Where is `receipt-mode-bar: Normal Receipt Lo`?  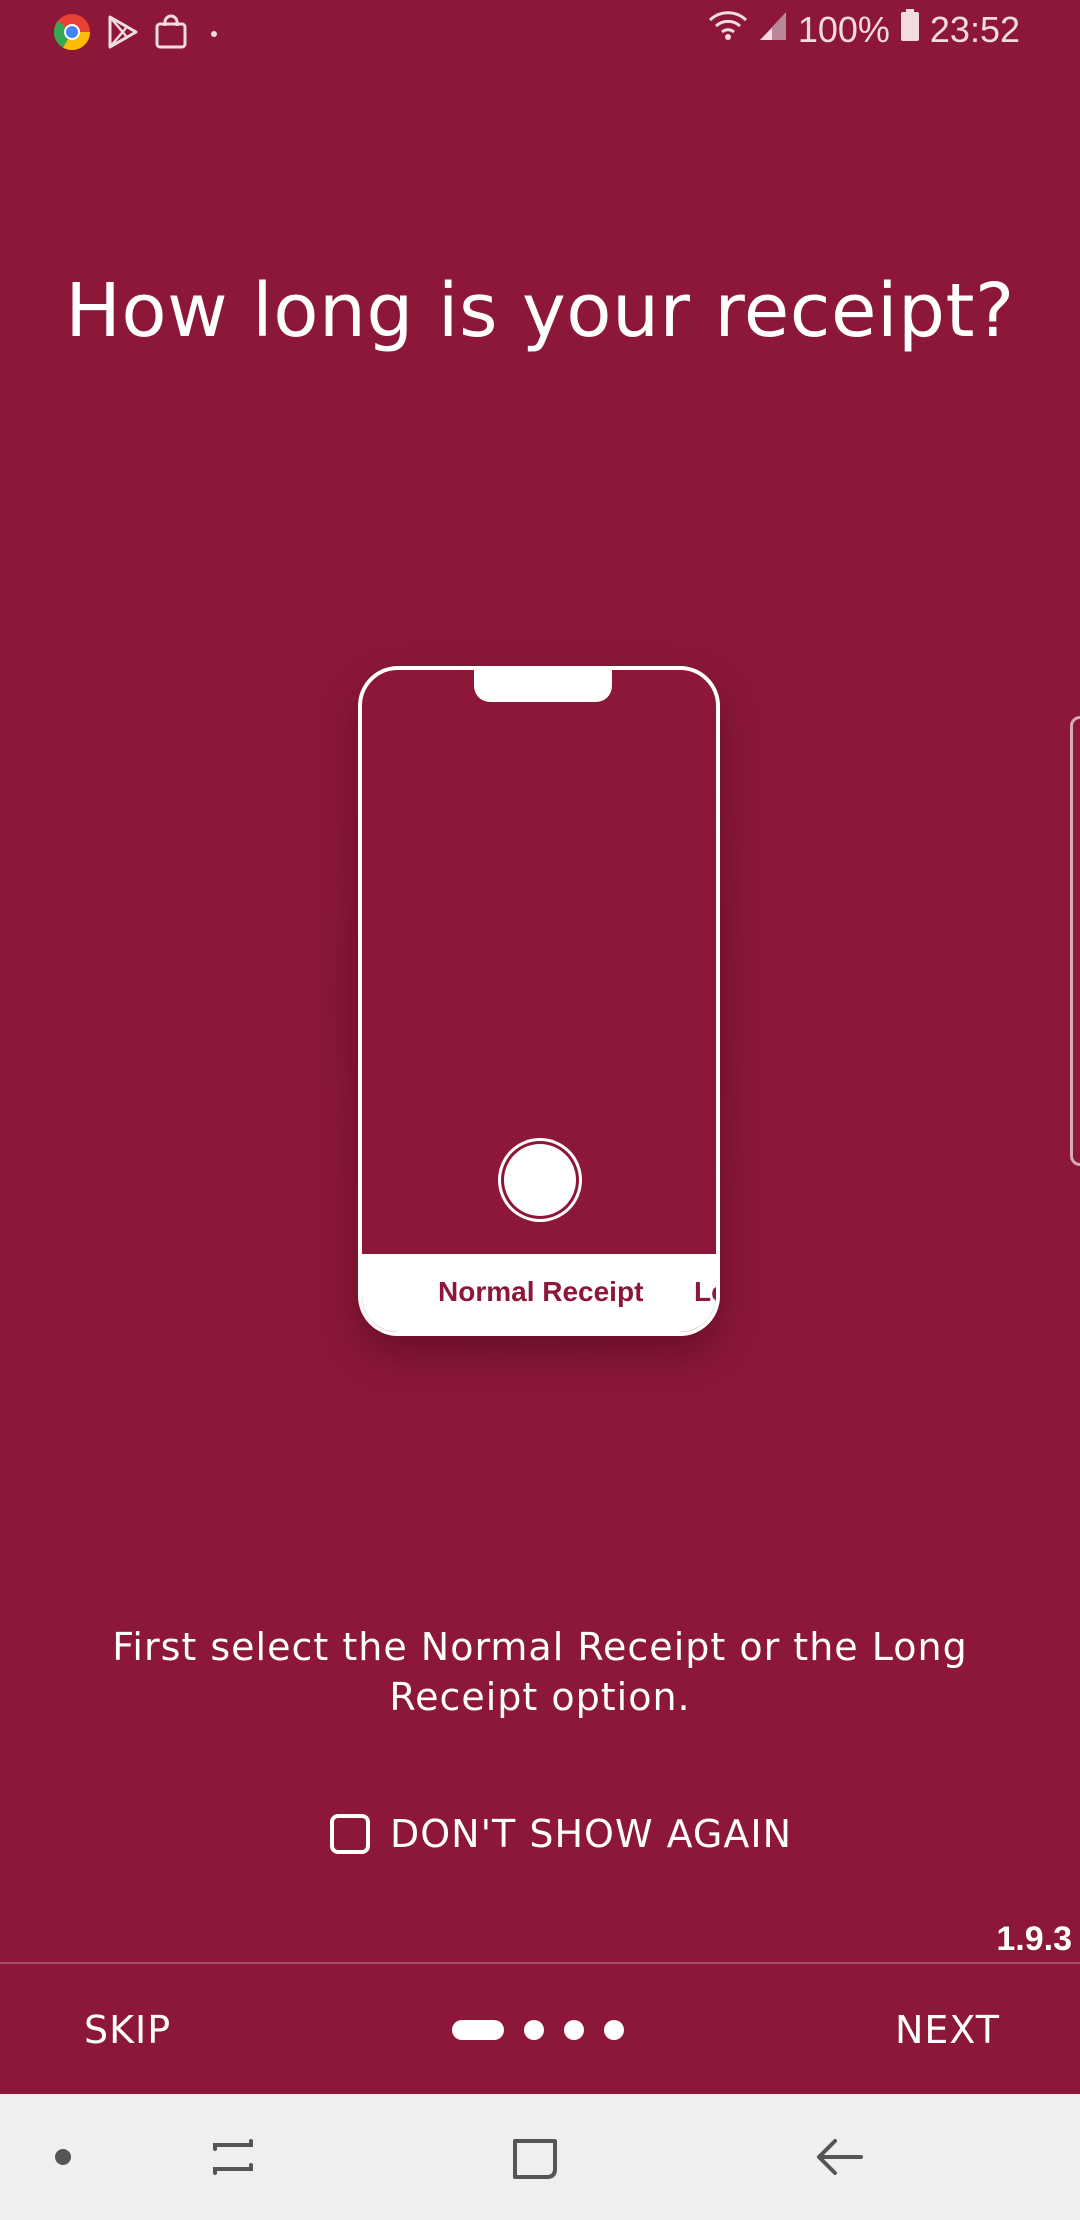 receipt-mode-bar: Normal Receipt Lo is located at coordinates (539, 1293).